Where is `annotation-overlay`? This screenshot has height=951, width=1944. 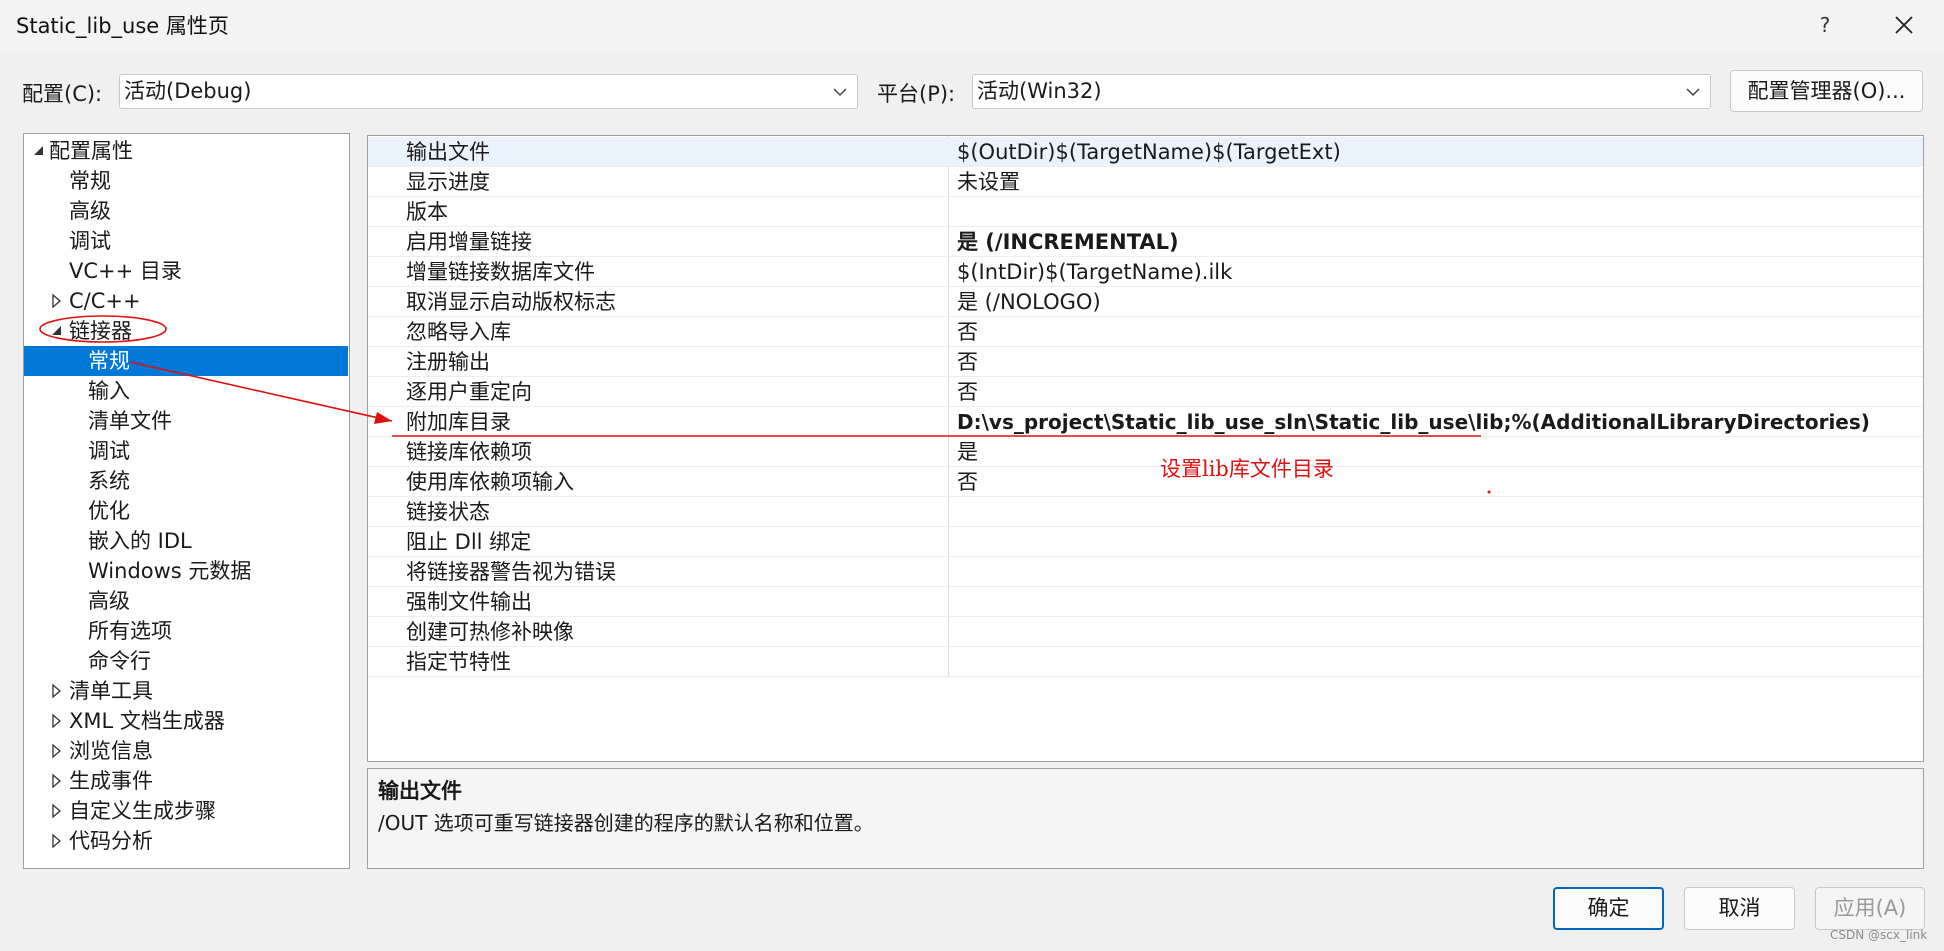 annotation-overlay is located at coordinates (765, 404).